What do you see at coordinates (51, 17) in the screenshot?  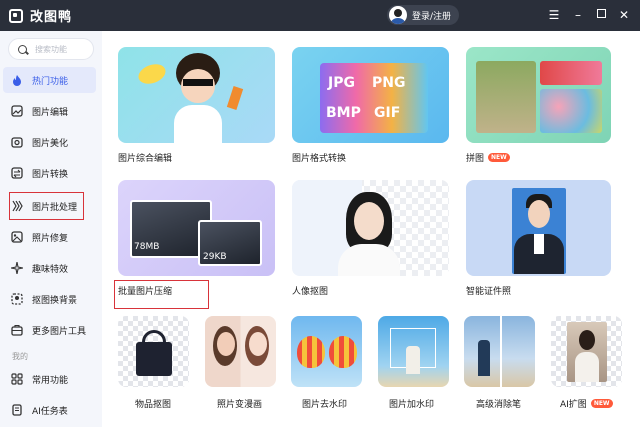 I see `app-title: 改图鸭` at bounding box center [51, 17].